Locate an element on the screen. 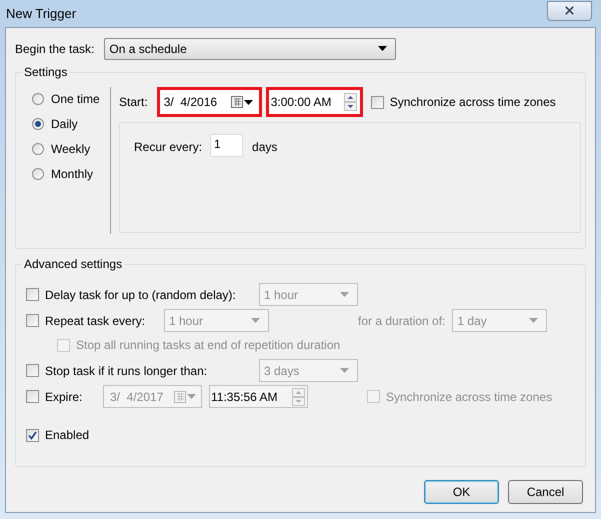 This screenshot has height=519, width=601. checkbox-label: Enabled is located at coordinates (67, 435).